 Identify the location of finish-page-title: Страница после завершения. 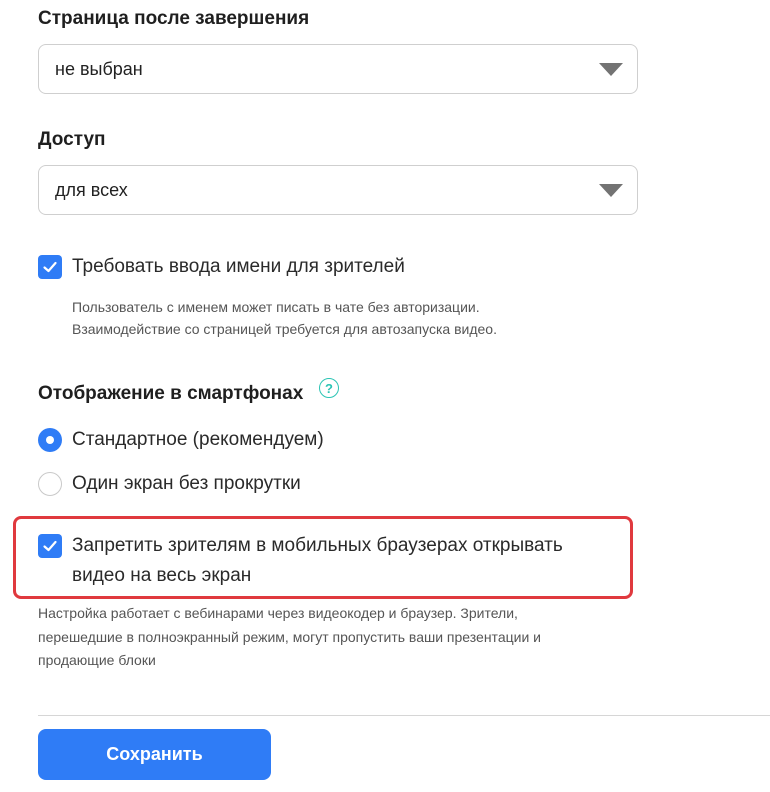
(174, 18).